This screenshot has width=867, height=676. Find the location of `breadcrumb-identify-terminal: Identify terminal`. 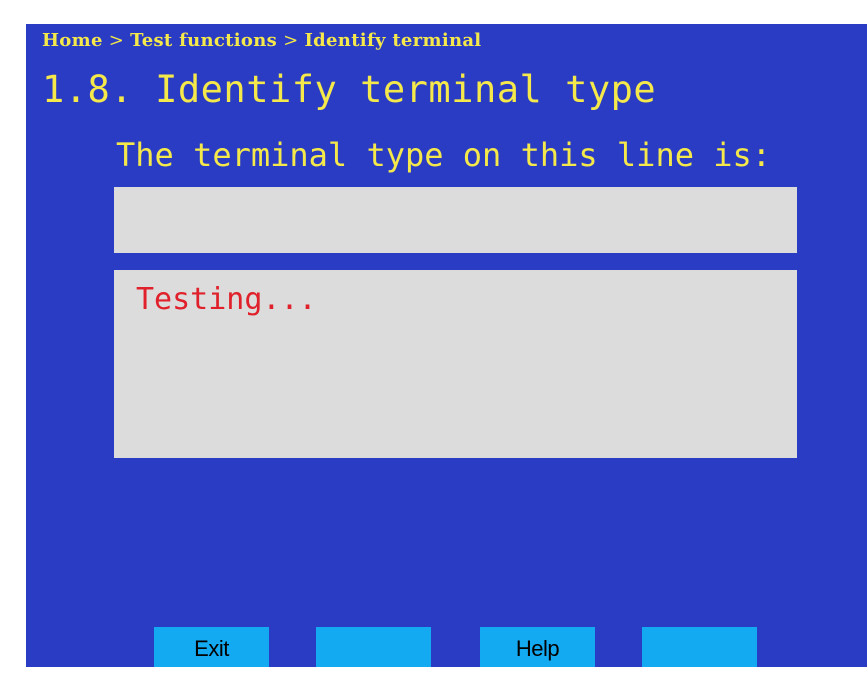

breadcrumb-identify-terminal: Identify terminal is located at coordinates (393, 40).